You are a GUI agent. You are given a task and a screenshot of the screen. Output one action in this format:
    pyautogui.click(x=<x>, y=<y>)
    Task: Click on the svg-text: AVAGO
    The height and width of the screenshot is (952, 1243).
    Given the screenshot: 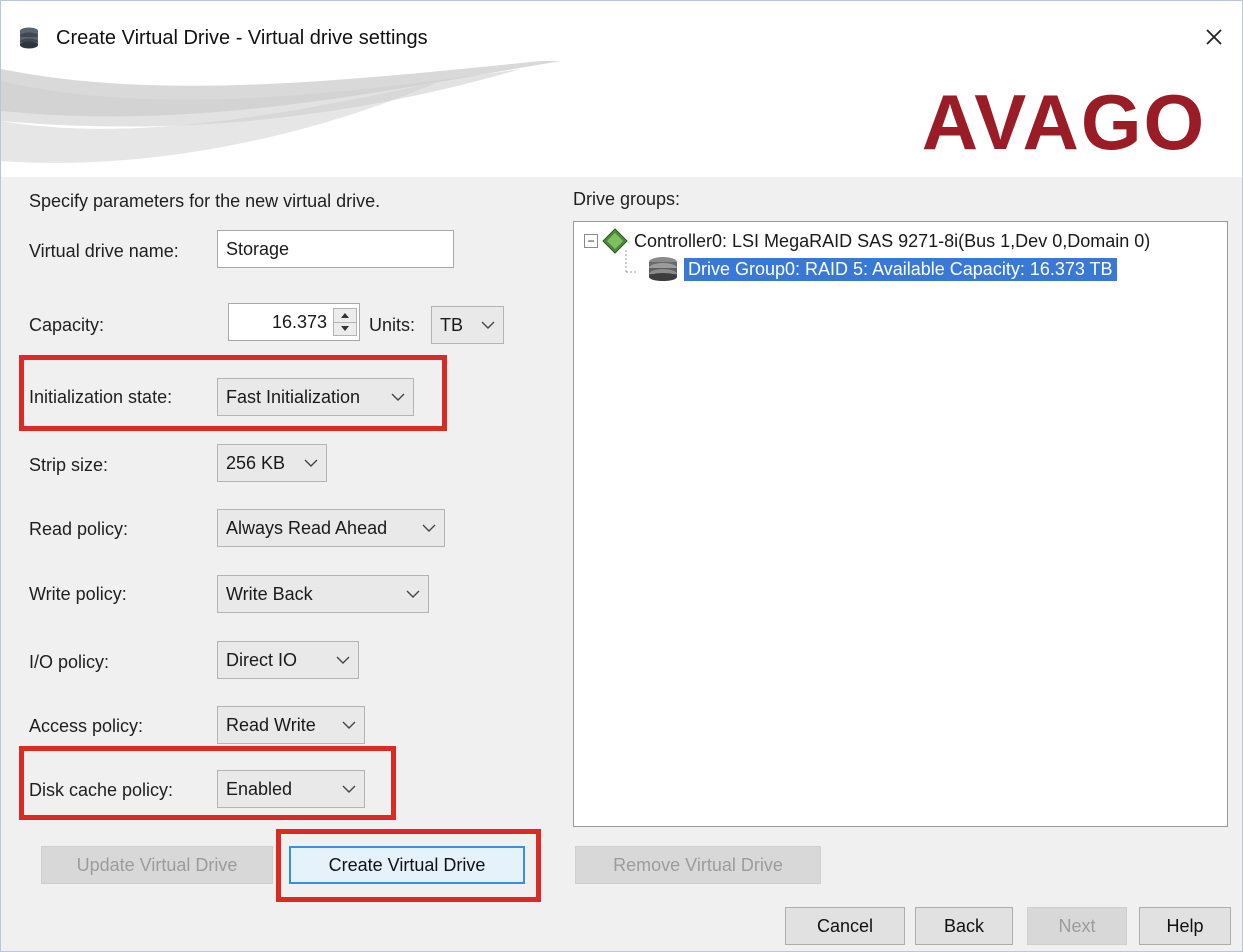 What is the action you would take?
    pyautogui.click(x=1064, y=121)
    